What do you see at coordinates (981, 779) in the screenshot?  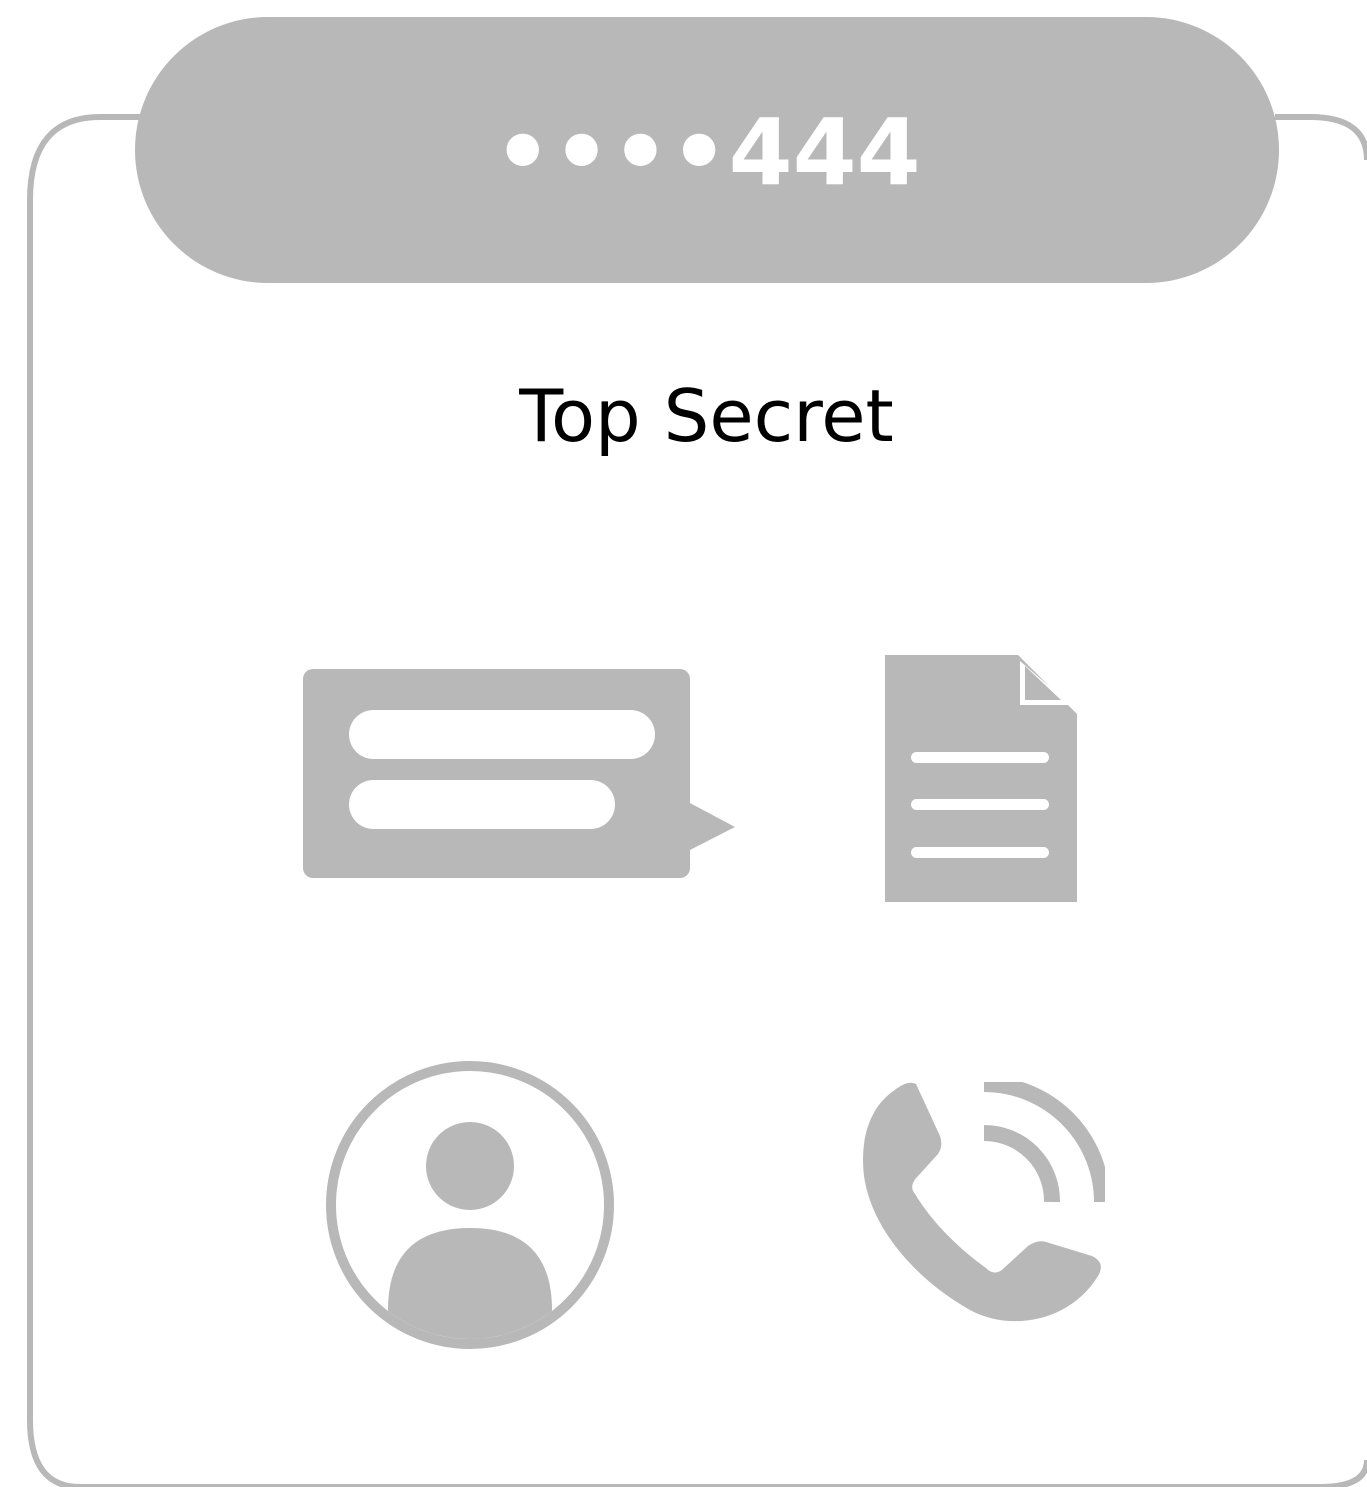 I see `document-icon` at bounding box center [981, 779].